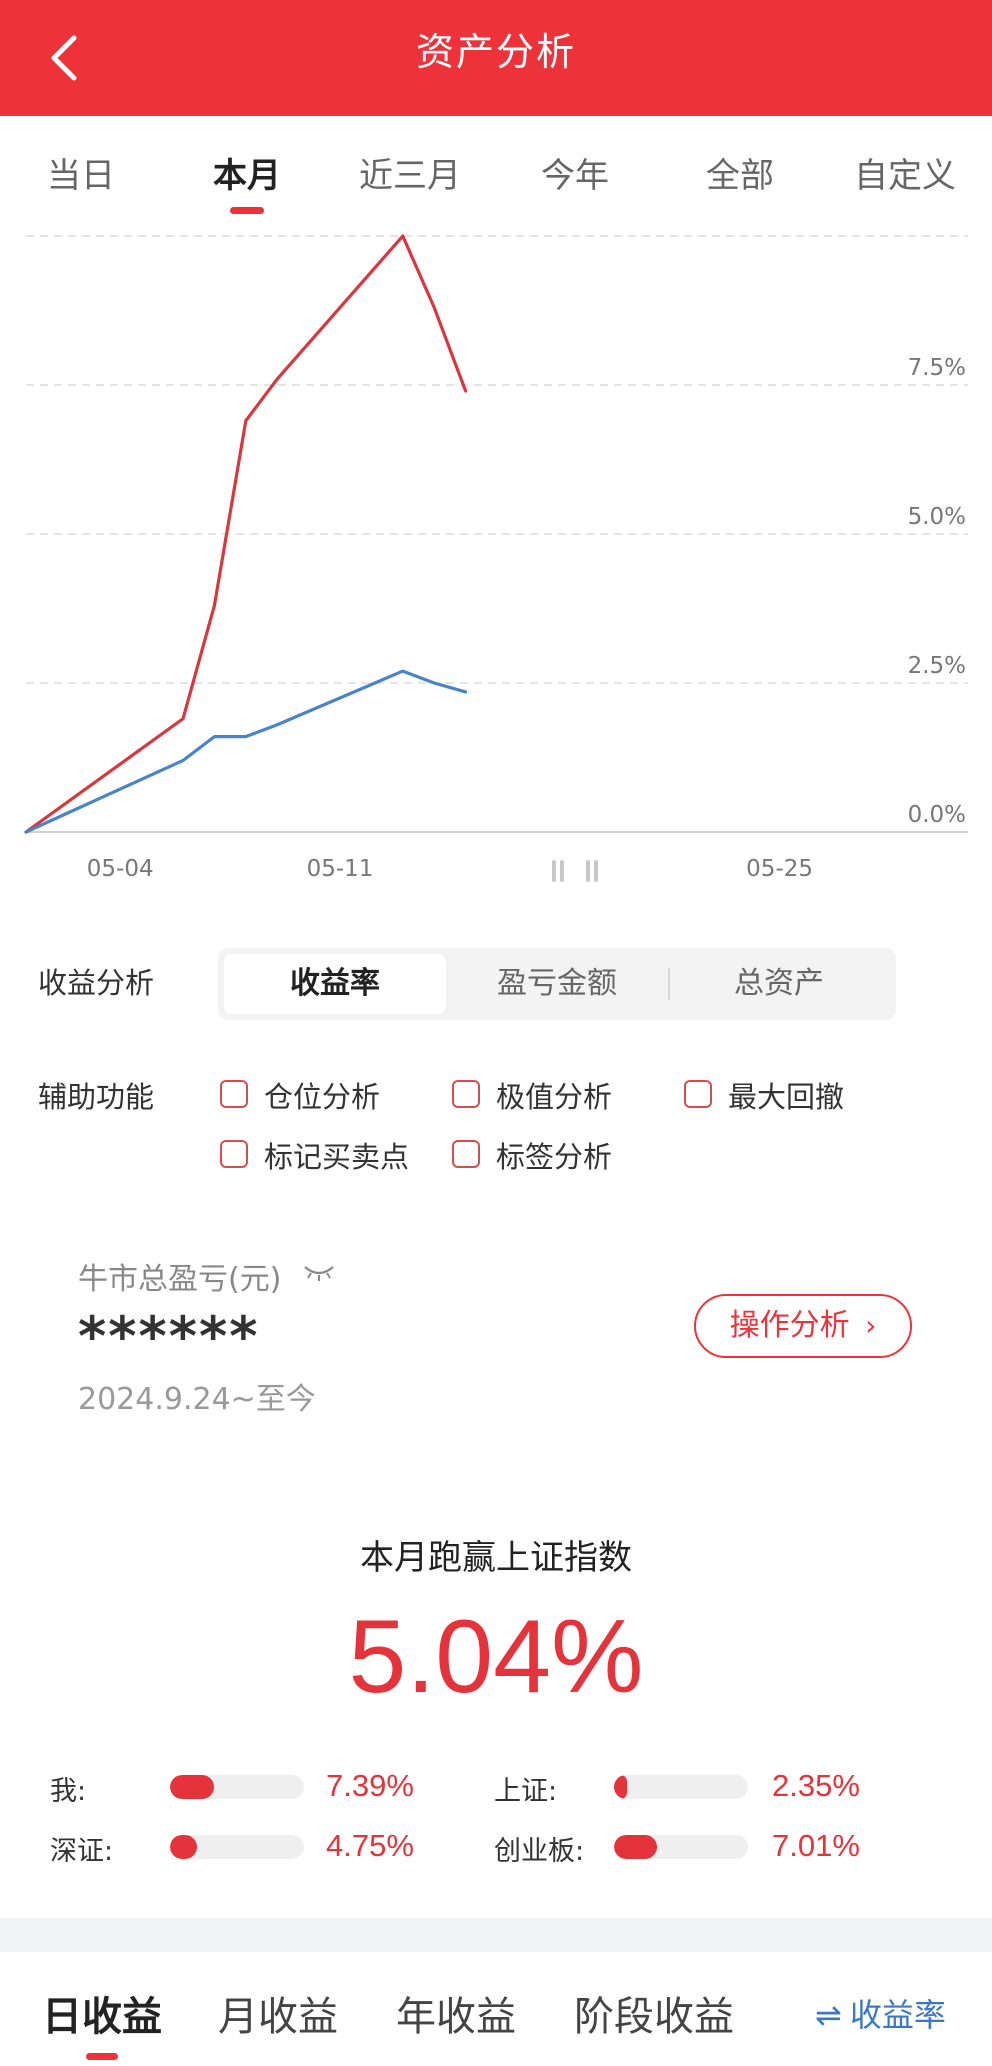 This screenshot has height=2066, width=992. Describe the element at coordinates (234, 1094) in the screenshot. I see `checkbox-position` at that location.